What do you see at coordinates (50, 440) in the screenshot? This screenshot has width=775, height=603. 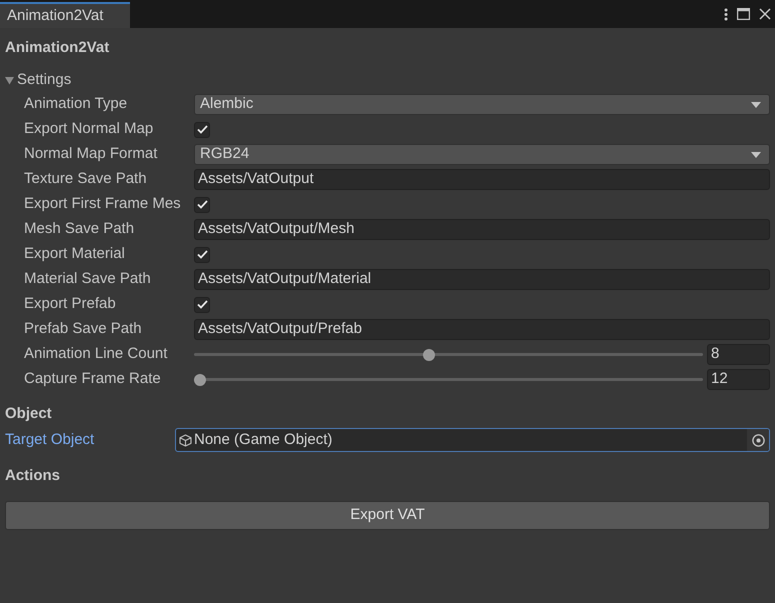 I see `field-label: Target Object` at bounding box center [50, 440].